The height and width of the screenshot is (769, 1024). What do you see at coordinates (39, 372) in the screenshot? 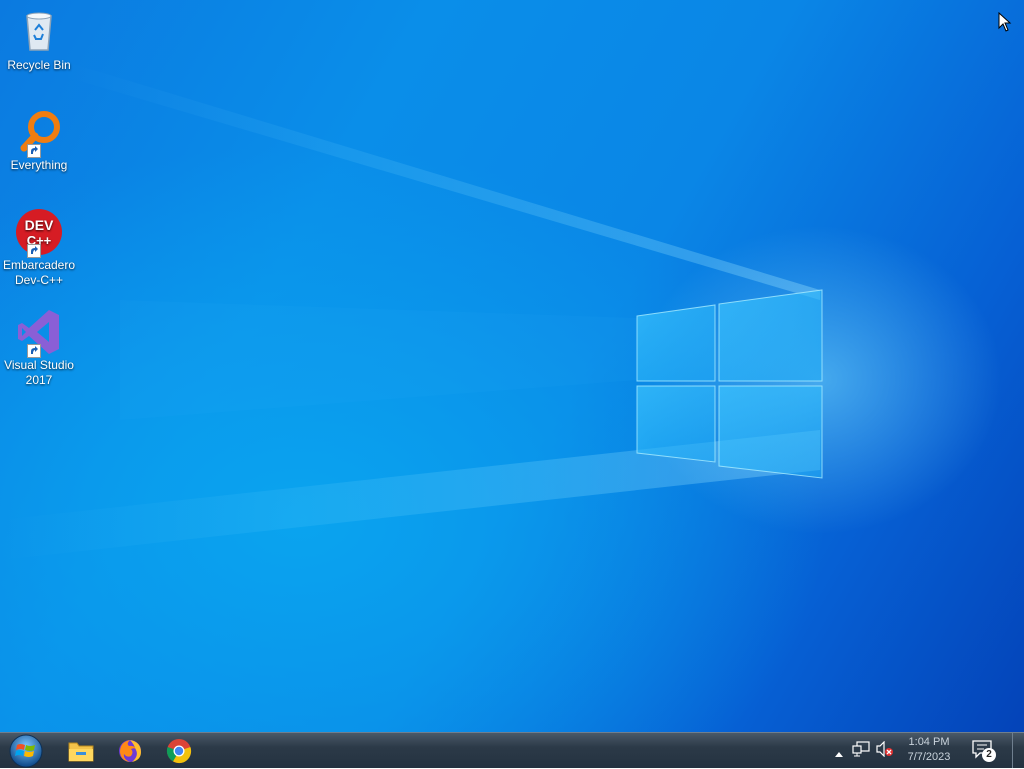
I see `desktop-icon-label: Visual Studio 2017` at bounding box center [39, 372].